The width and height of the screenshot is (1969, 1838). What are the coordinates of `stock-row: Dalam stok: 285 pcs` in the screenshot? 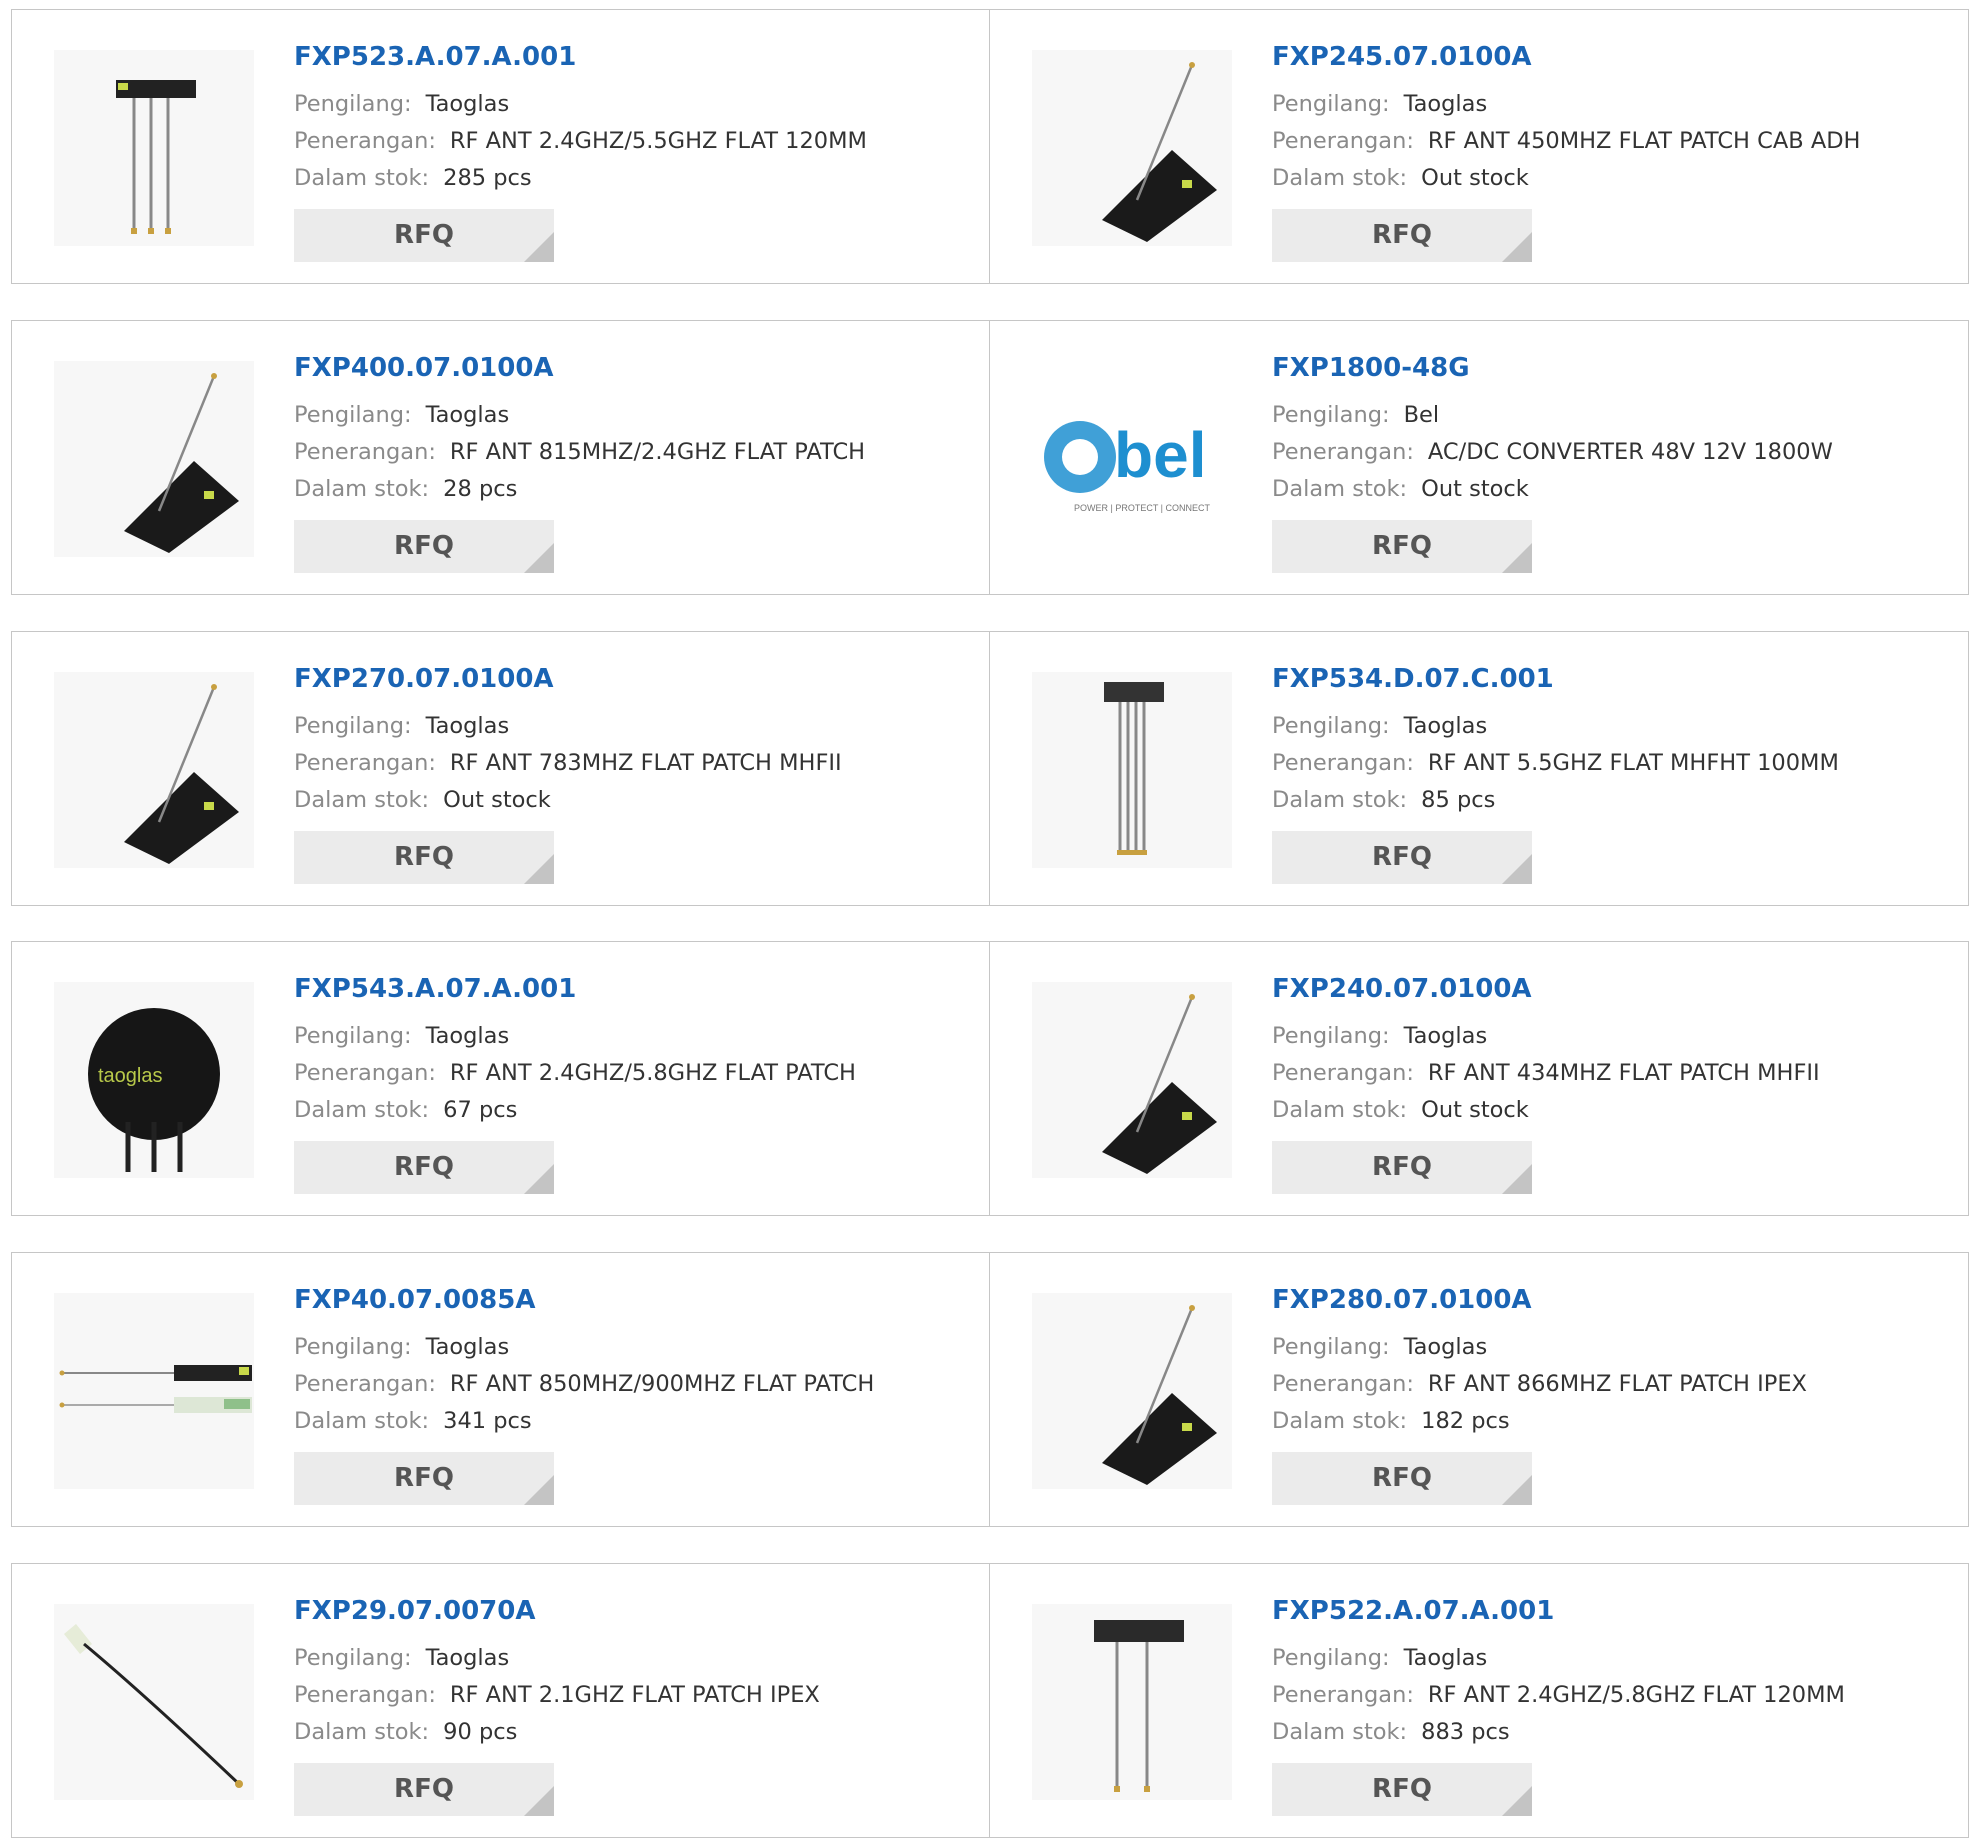 It's located at (624, 178).